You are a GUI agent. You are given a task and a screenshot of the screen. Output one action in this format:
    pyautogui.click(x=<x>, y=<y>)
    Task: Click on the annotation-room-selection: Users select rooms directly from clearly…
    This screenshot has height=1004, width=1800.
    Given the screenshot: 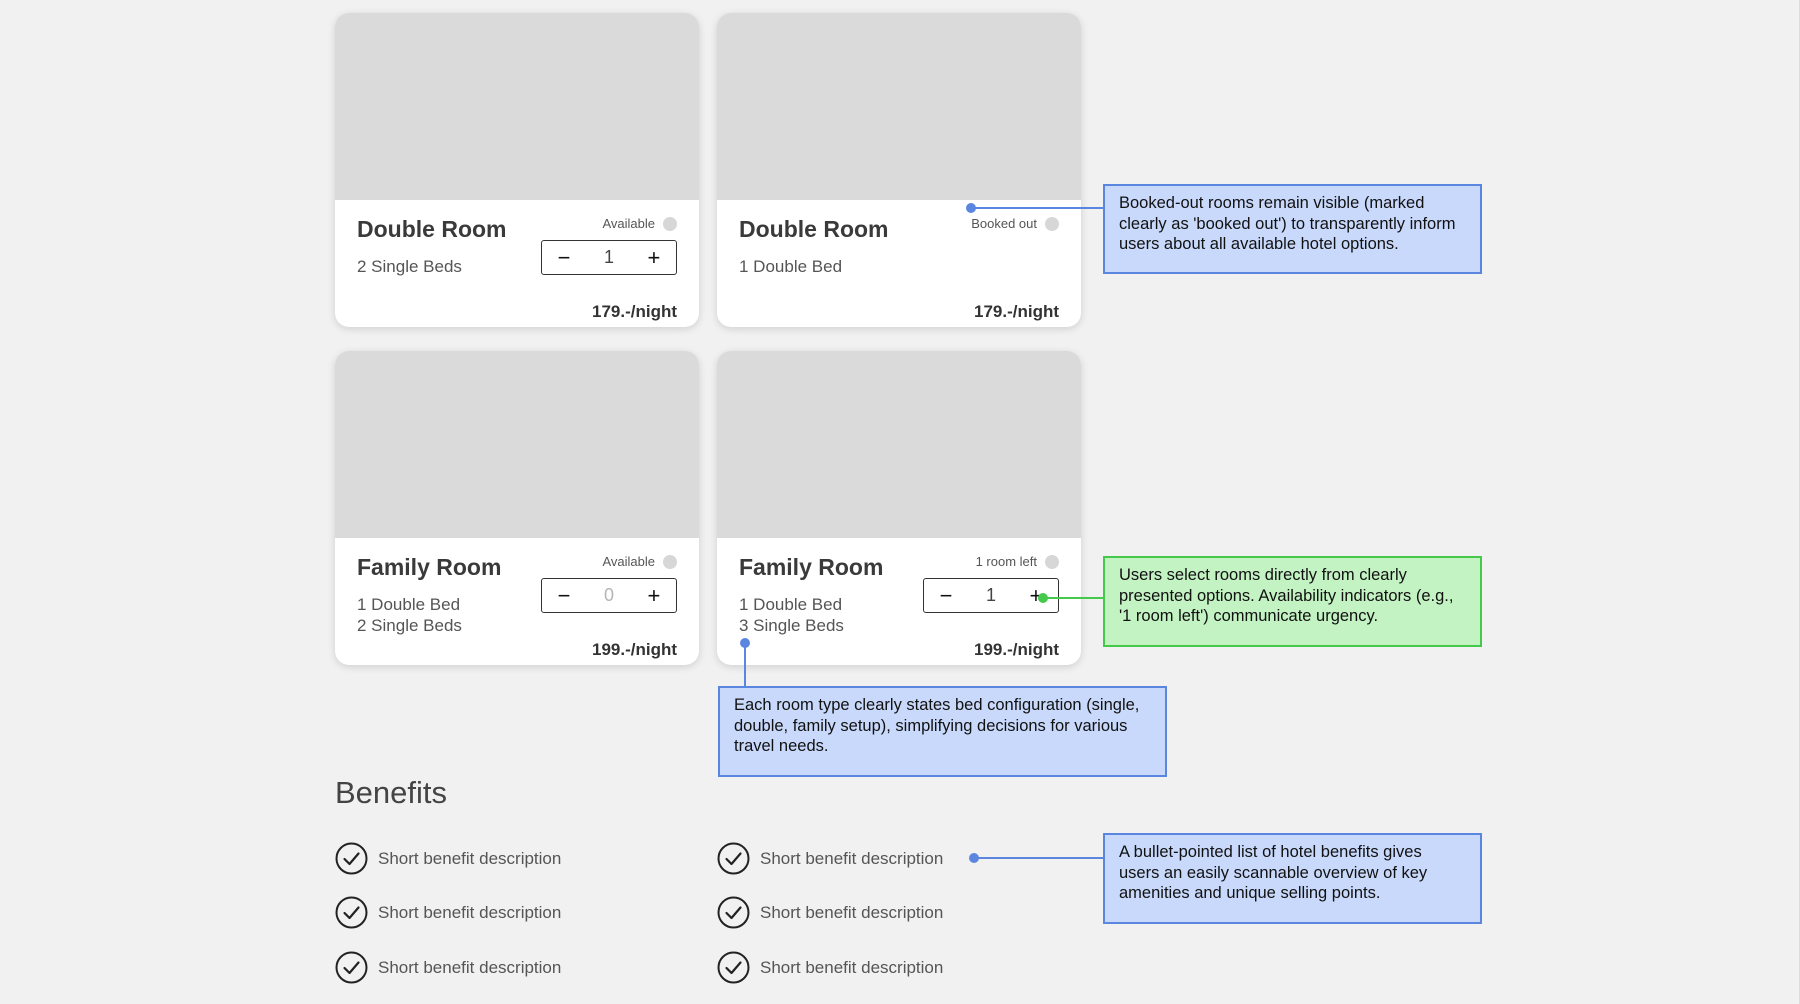 What is the action you would take?
    pyautogui.click(x=1292, y=601)
    